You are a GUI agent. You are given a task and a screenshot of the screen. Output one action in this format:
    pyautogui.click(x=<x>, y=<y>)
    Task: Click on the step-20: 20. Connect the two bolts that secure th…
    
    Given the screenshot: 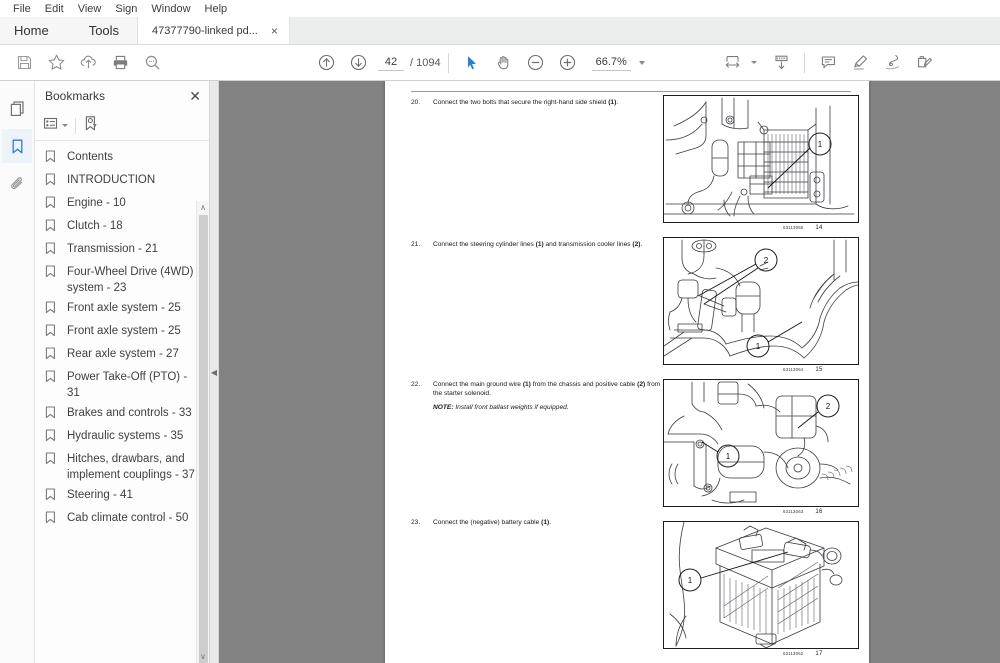 What is the action you would take?
    pyautogui.click(x=536, y=103)
    